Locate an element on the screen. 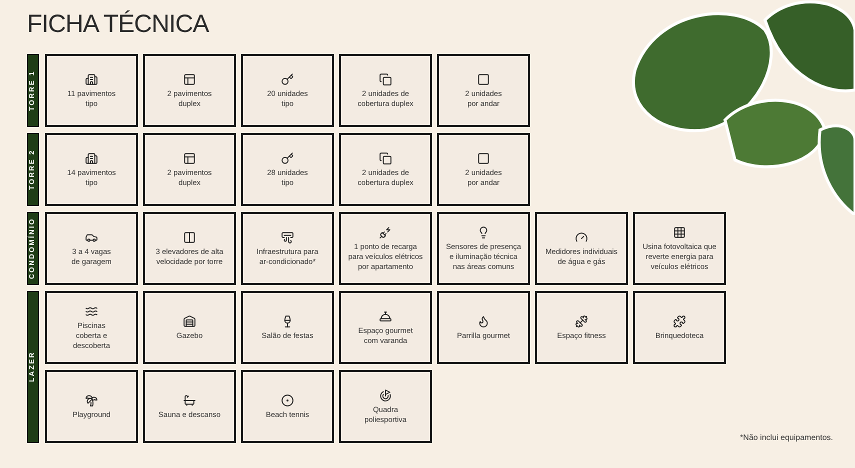  solar-panel-icon is located at coordinates (679, 232).